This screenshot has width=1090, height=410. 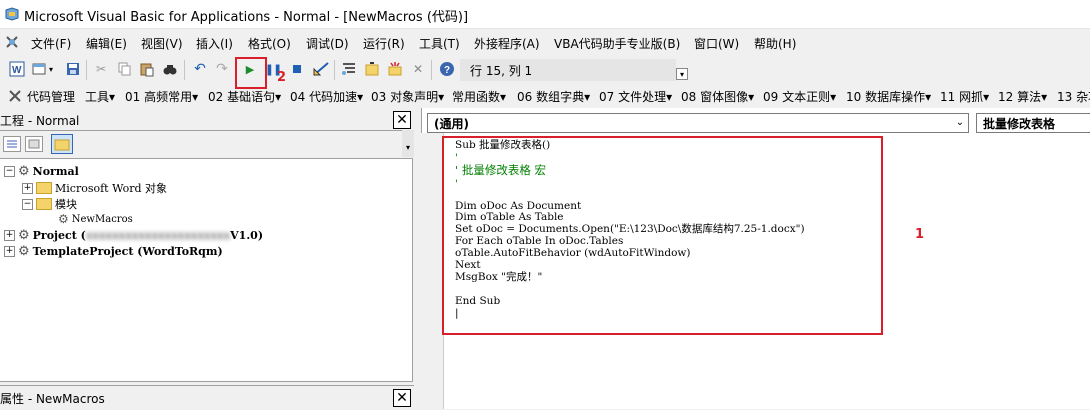 I want to click on menu-tools: 工具(T), so click(x=439, y=43).